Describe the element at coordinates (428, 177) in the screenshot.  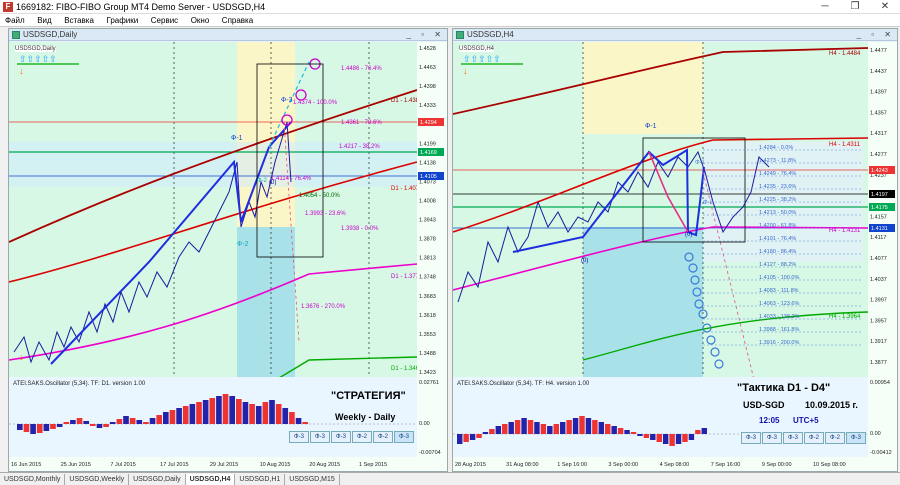
I see `svg-text: 1.4105` at that location.